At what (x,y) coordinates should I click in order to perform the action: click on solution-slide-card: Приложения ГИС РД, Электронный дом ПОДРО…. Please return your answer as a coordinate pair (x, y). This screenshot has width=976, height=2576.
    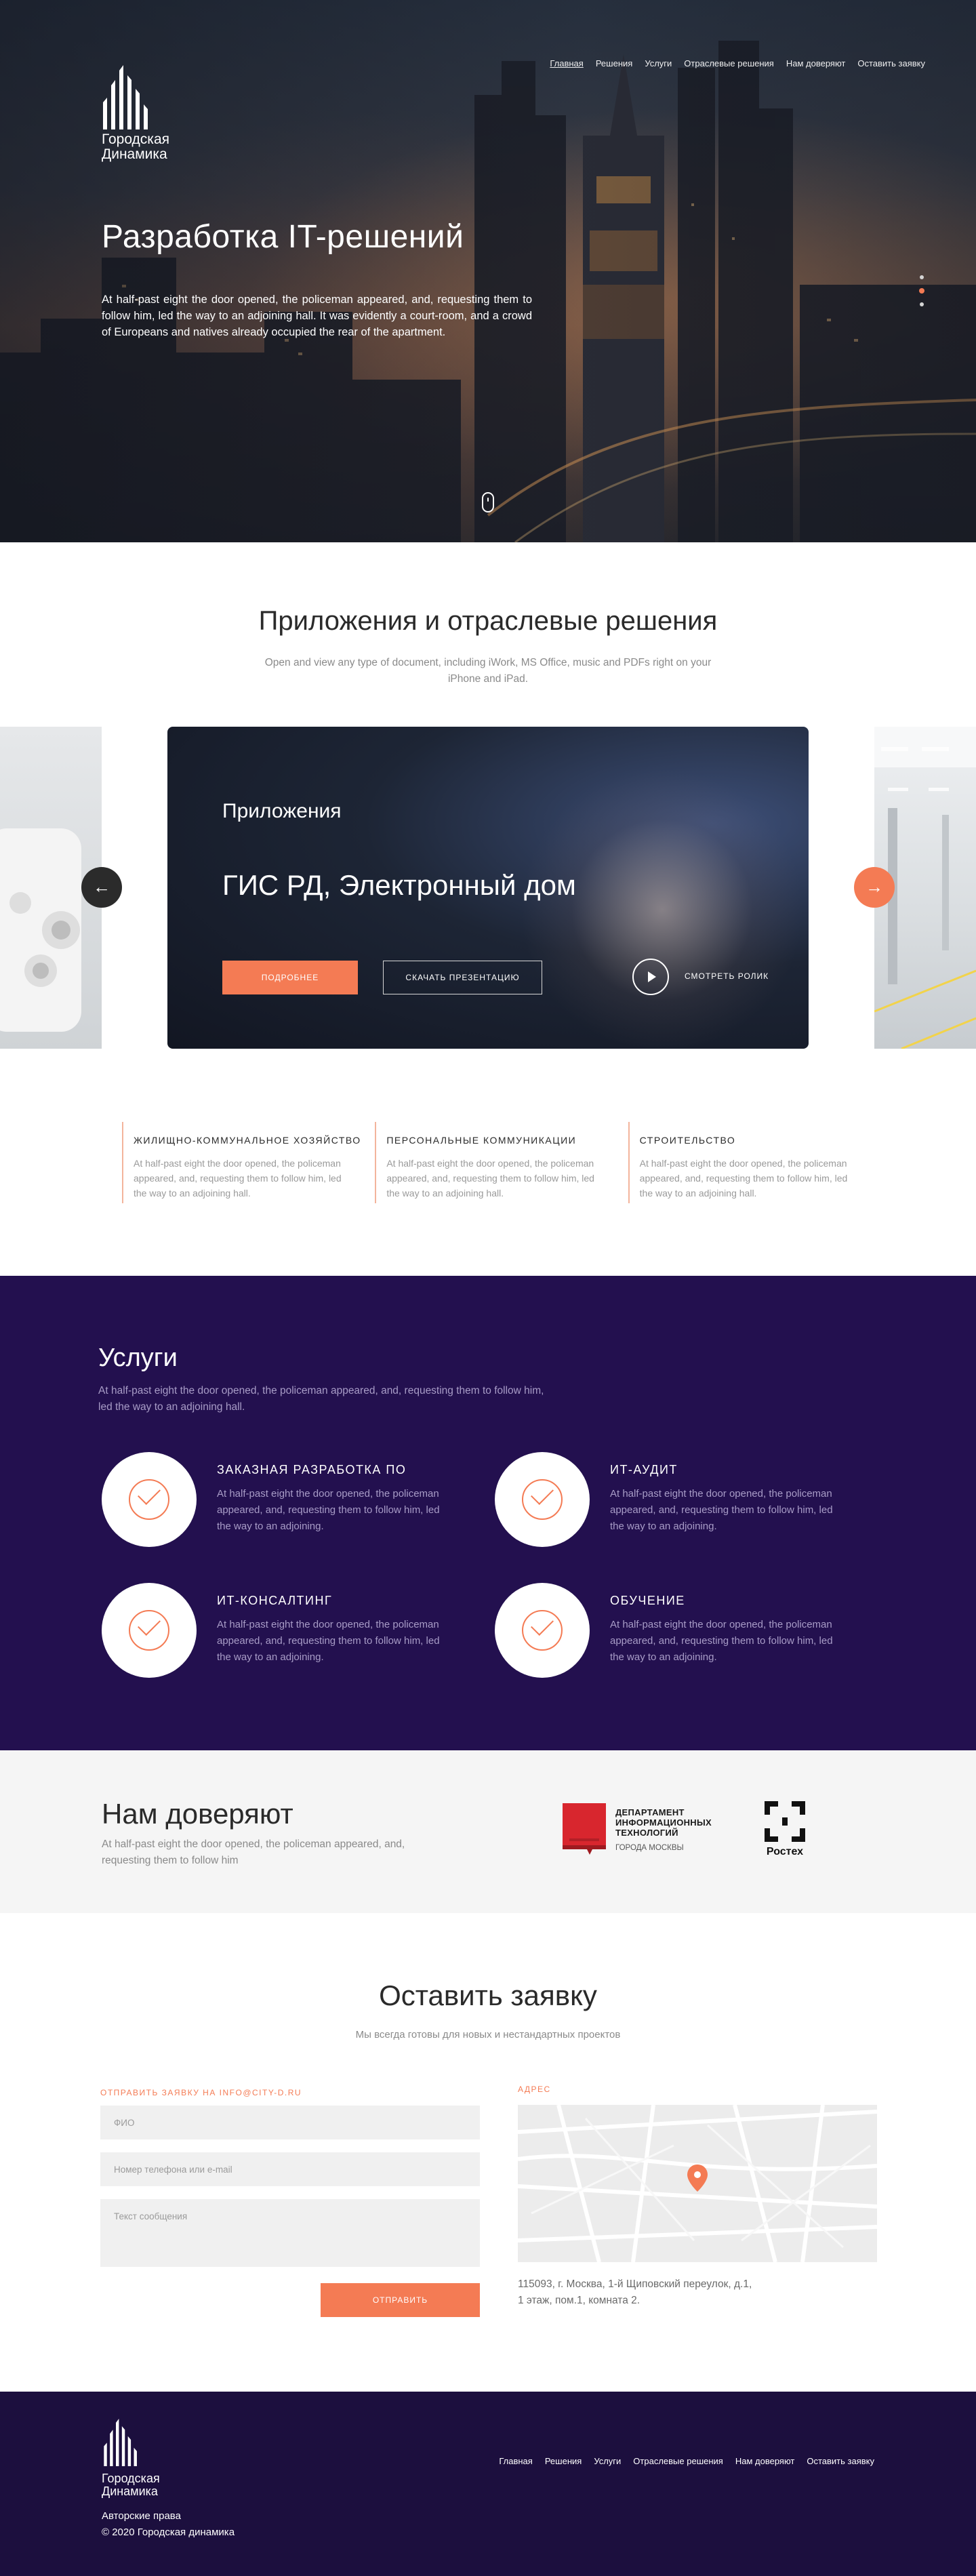
    Looking at the image, I should click on (488, 888).